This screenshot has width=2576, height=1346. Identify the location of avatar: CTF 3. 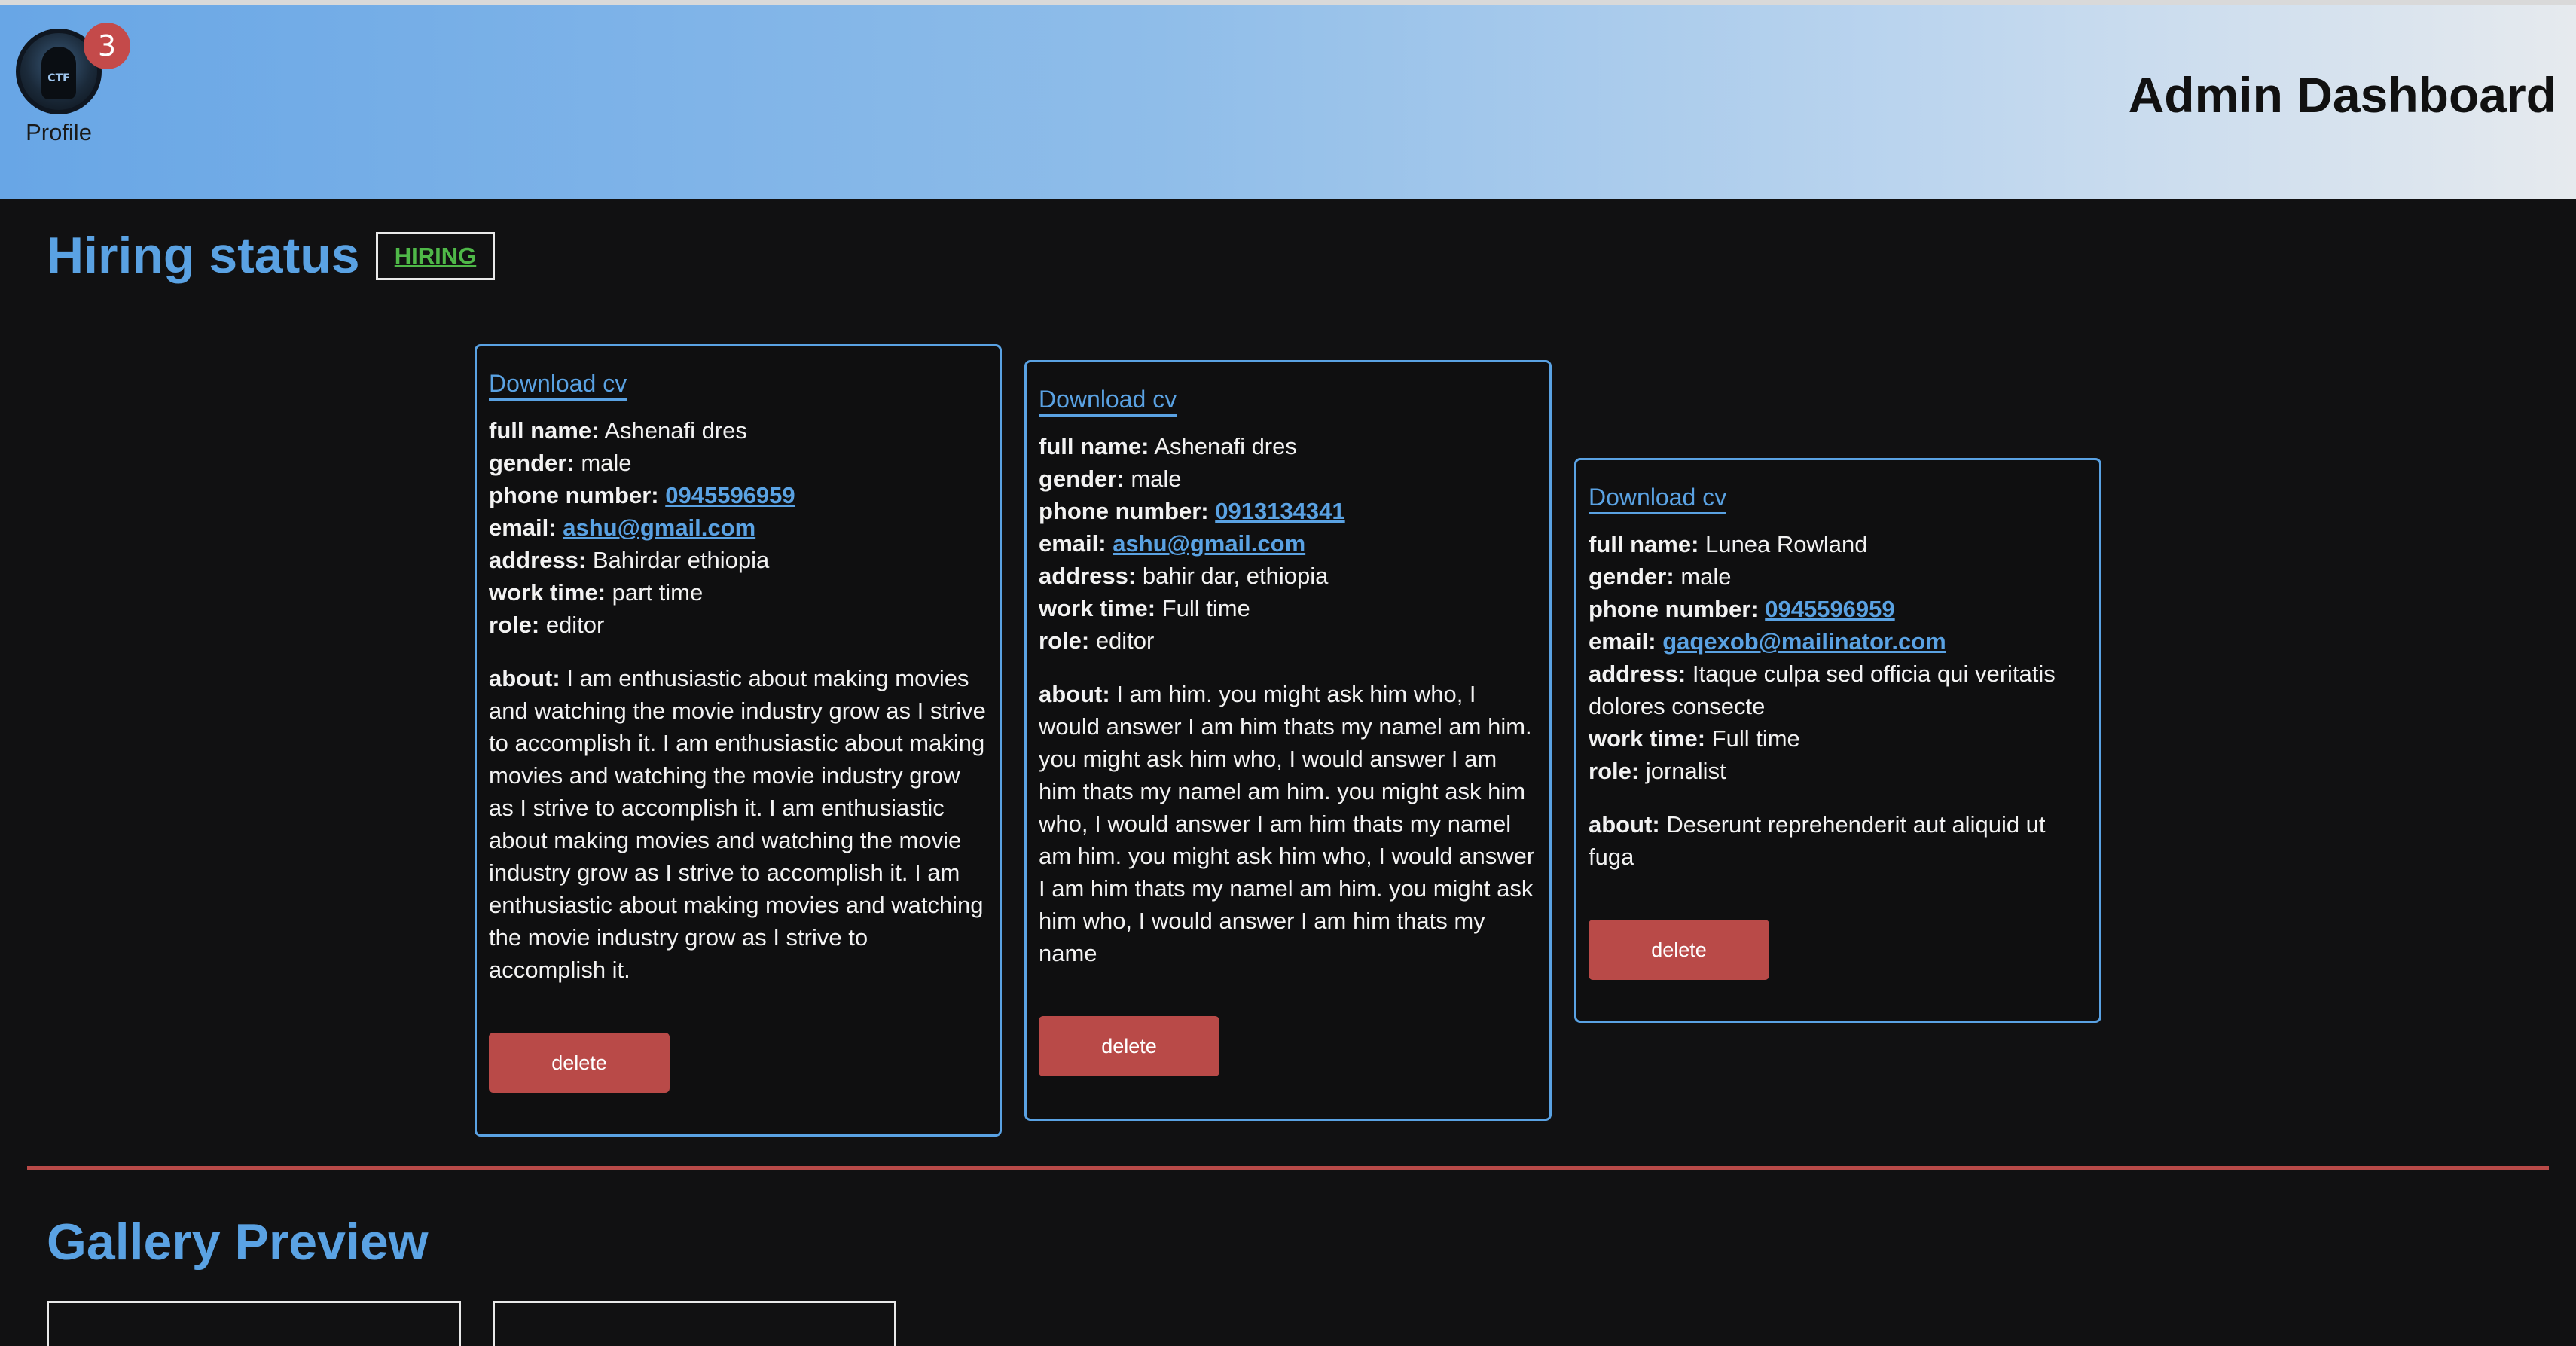
(73, 68).